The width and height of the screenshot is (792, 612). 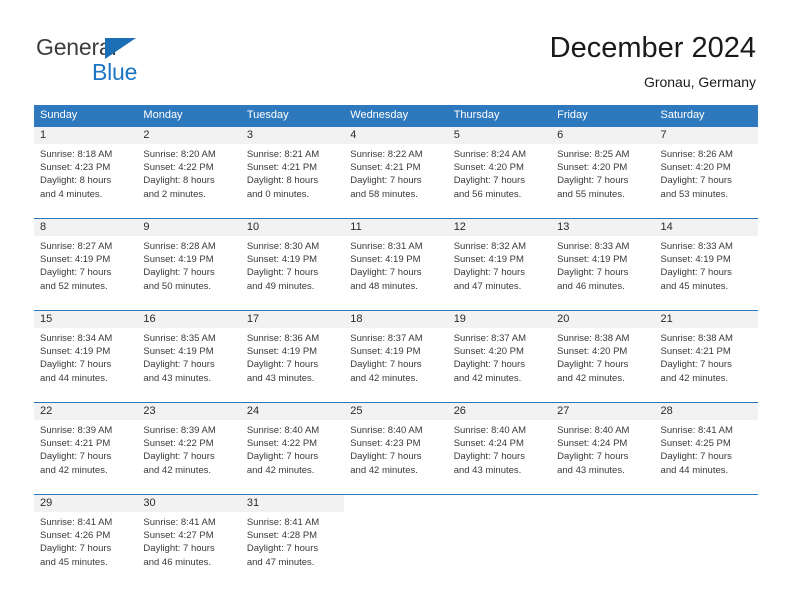 I want to click on sunrise-text: Sunrise: 8:28 AM, so click(x=179, y=246).